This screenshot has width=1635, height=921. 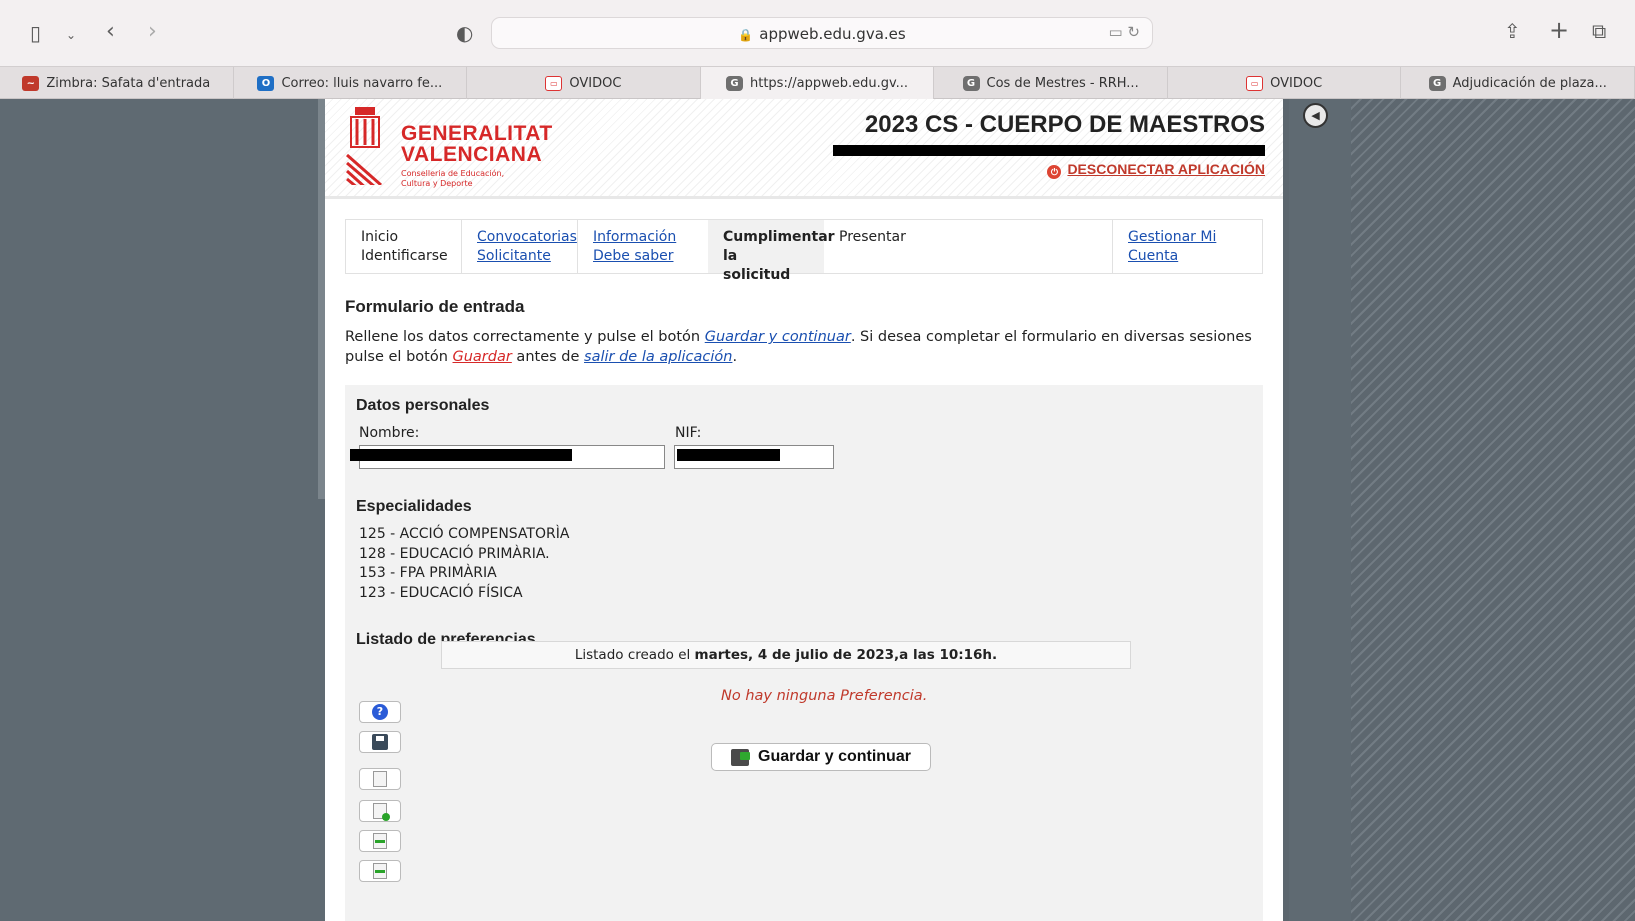 I want to click on specialty-item: 128 - EDUCACIÓ PRIMÀRIA., so click(x=454, y=554).